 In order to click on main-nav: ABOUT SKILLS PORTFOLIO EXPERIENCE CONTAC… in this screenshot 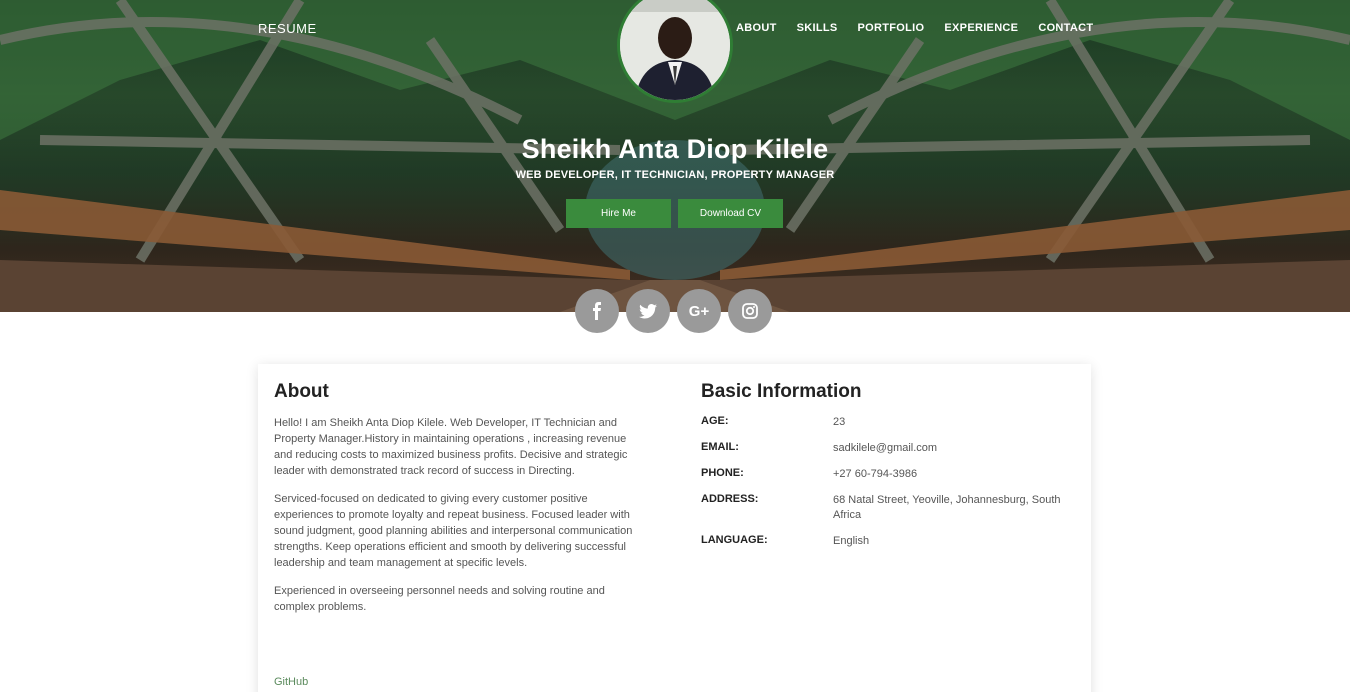, I will do `click(924, 28)`.